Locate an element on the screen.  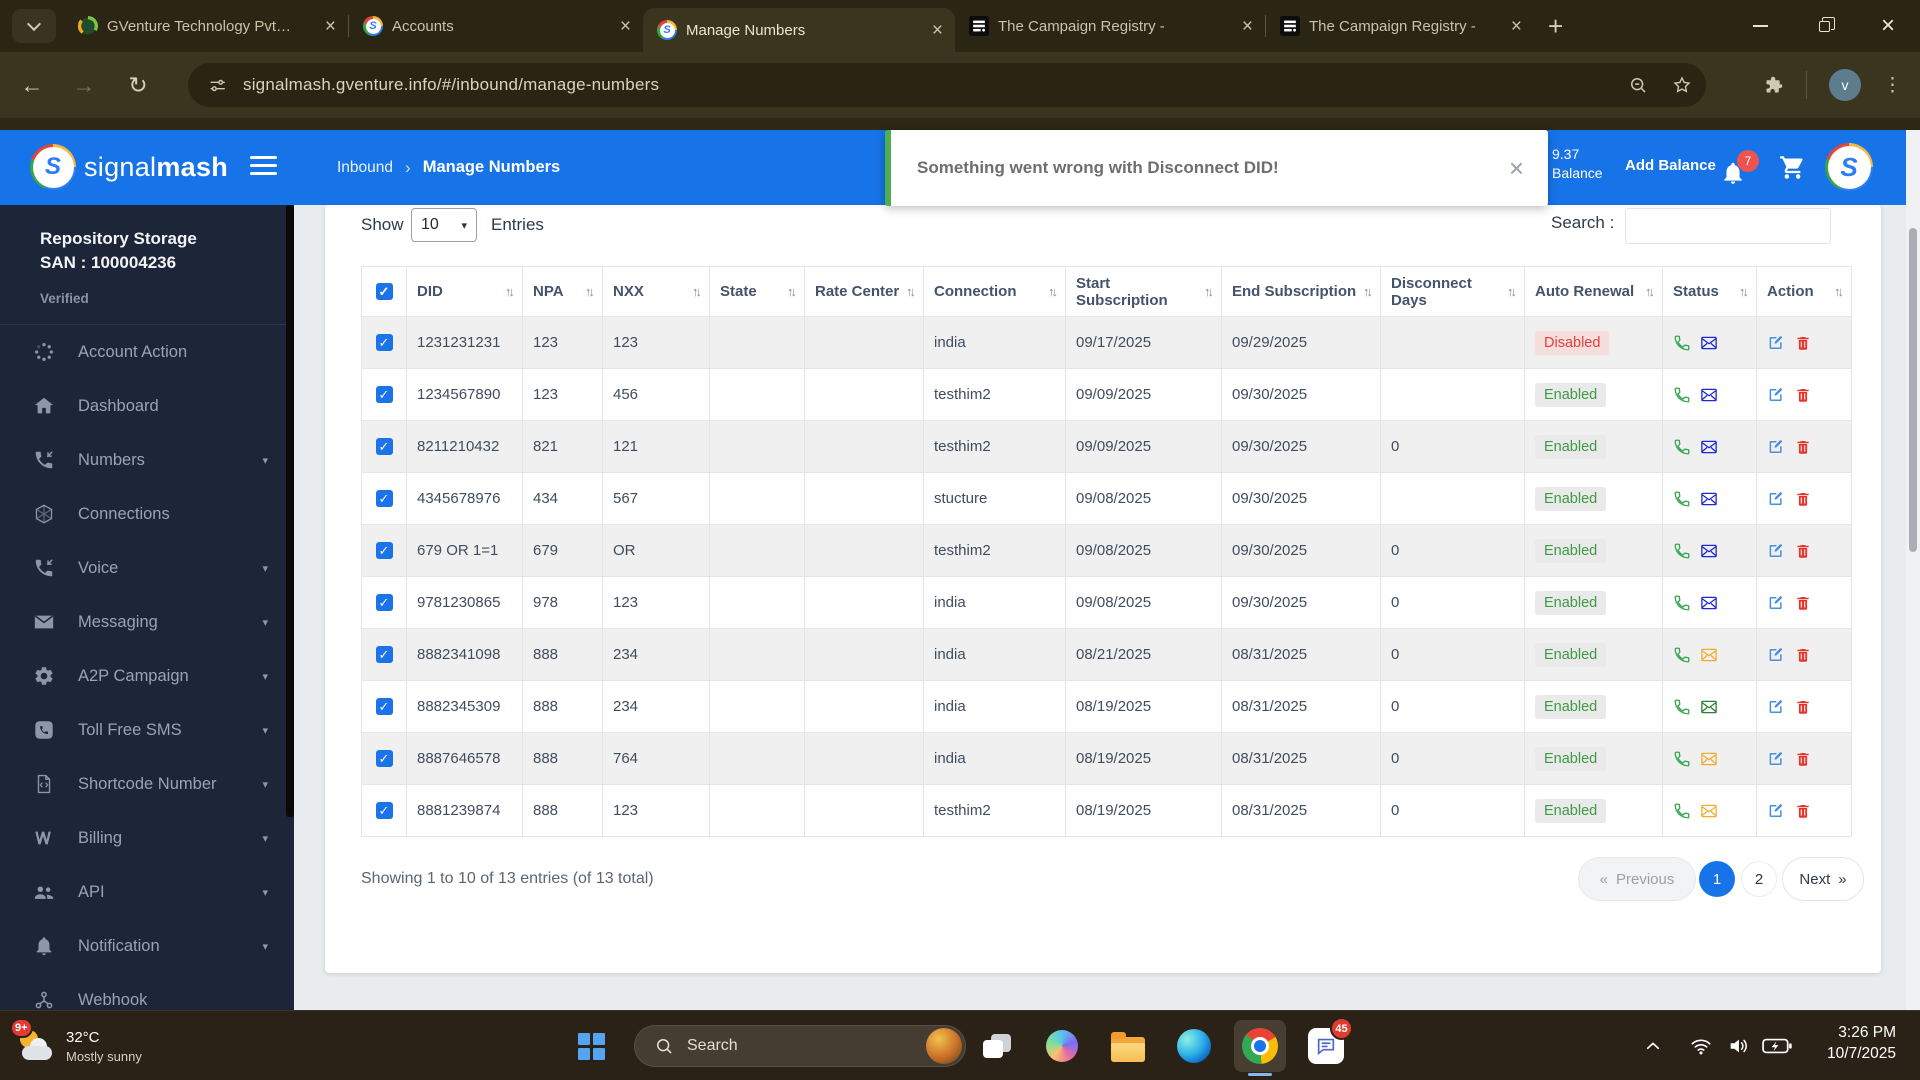
previous-page-button: « Previous is located at coordinates (1637, 879).